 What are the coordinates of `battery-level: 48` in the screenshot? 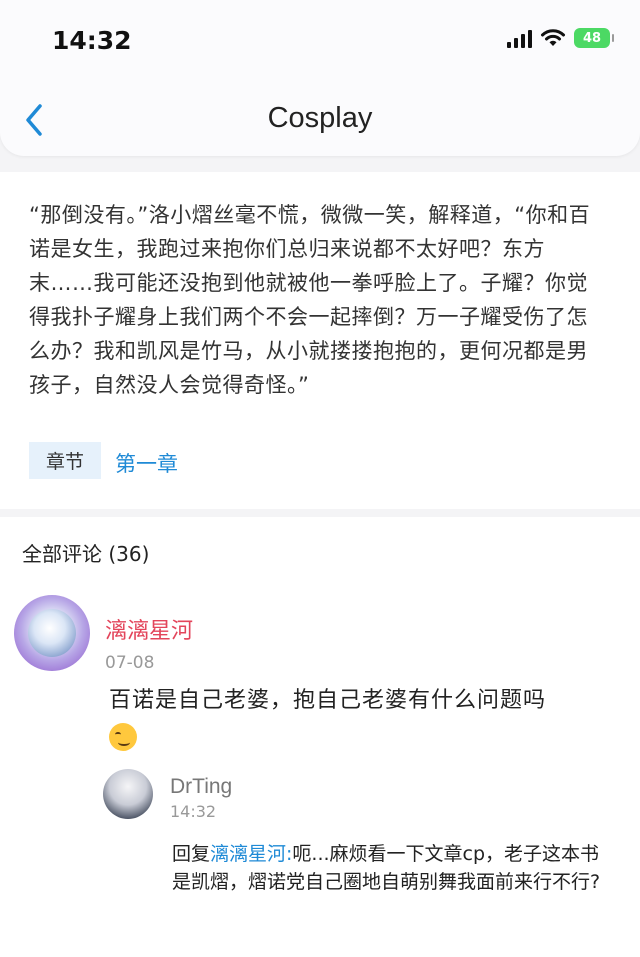 It's located at (592, 38).